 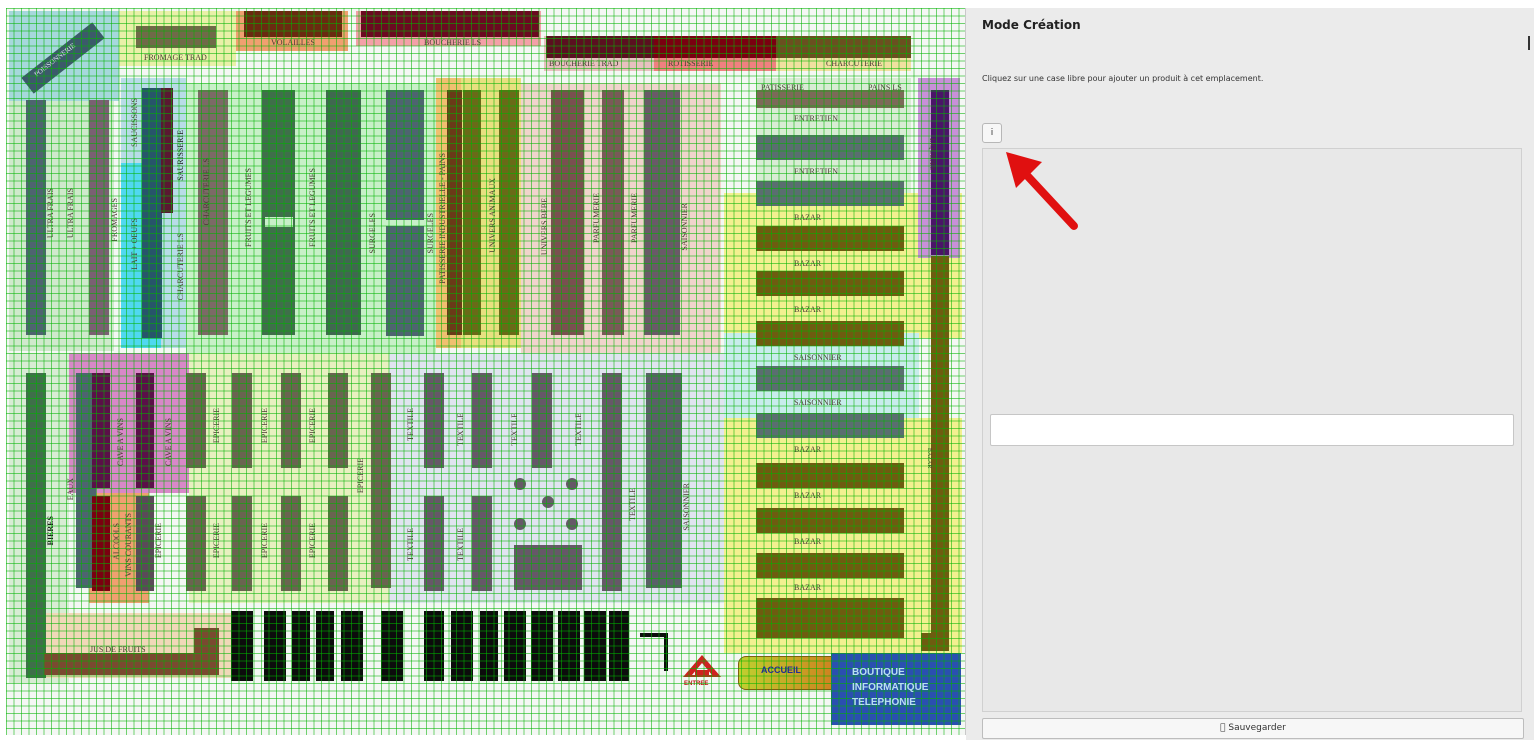 What do you see at coordinates (1253, 728) in the screenshot?
I see `save-button:   Sauvegarder` at bounding box center [1253, 728].